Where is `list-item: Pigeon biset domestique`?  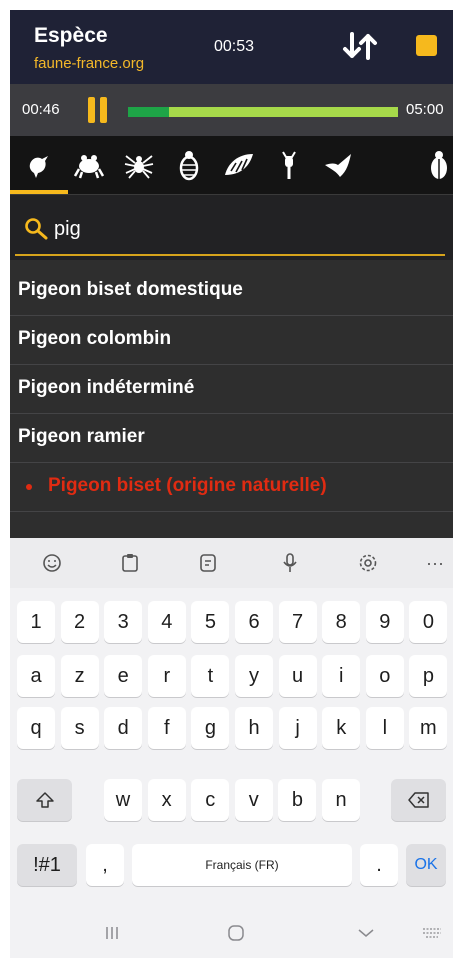
list-item: Pigeon biset domestique is located at coordinates (231, 291).